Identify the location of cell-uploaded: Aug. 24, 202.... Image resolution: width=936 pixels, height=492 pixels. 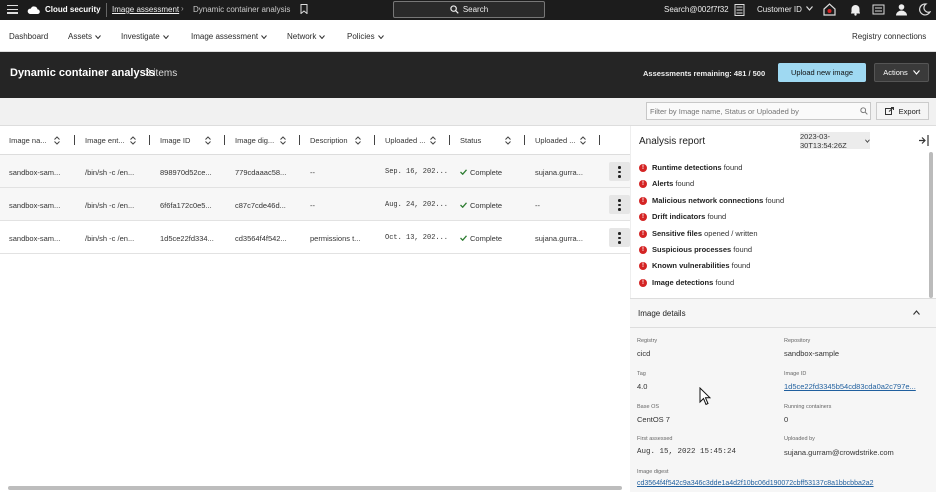
(417, 205).